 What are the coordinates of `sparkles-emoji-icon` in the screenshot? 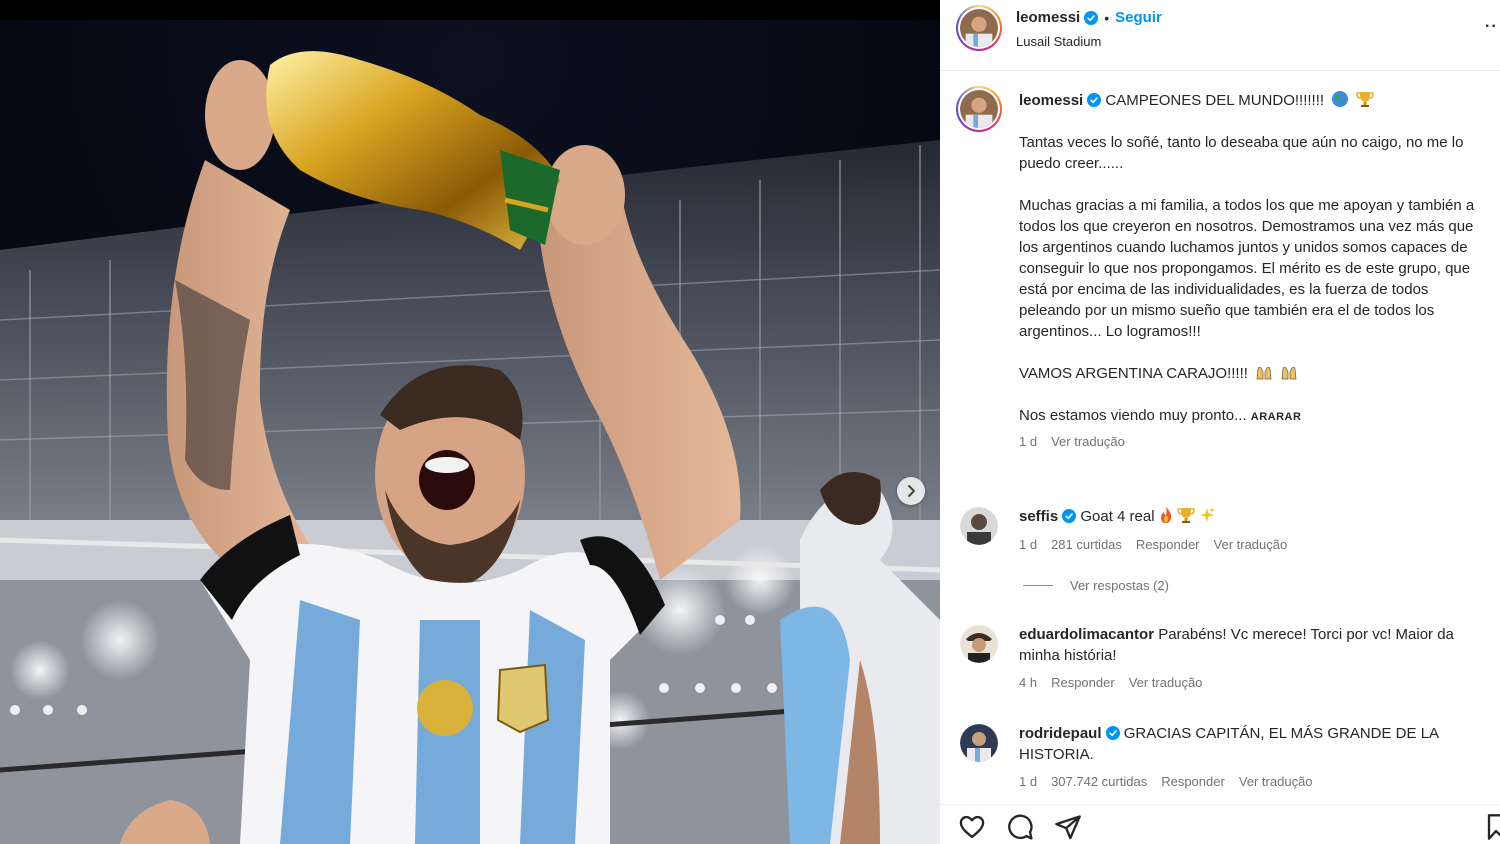 It's located at (1207, 514).